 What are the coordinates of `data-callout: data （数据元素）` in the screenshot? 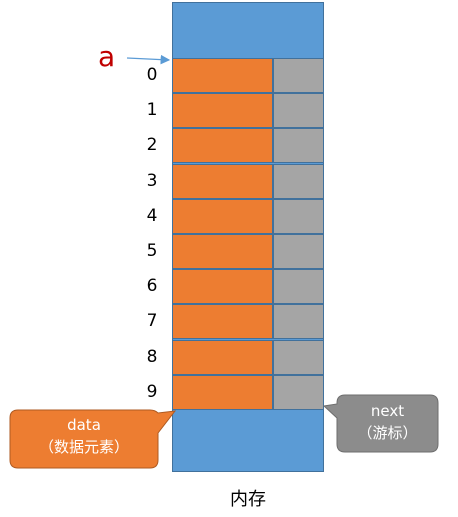 It's located at (84, 436).